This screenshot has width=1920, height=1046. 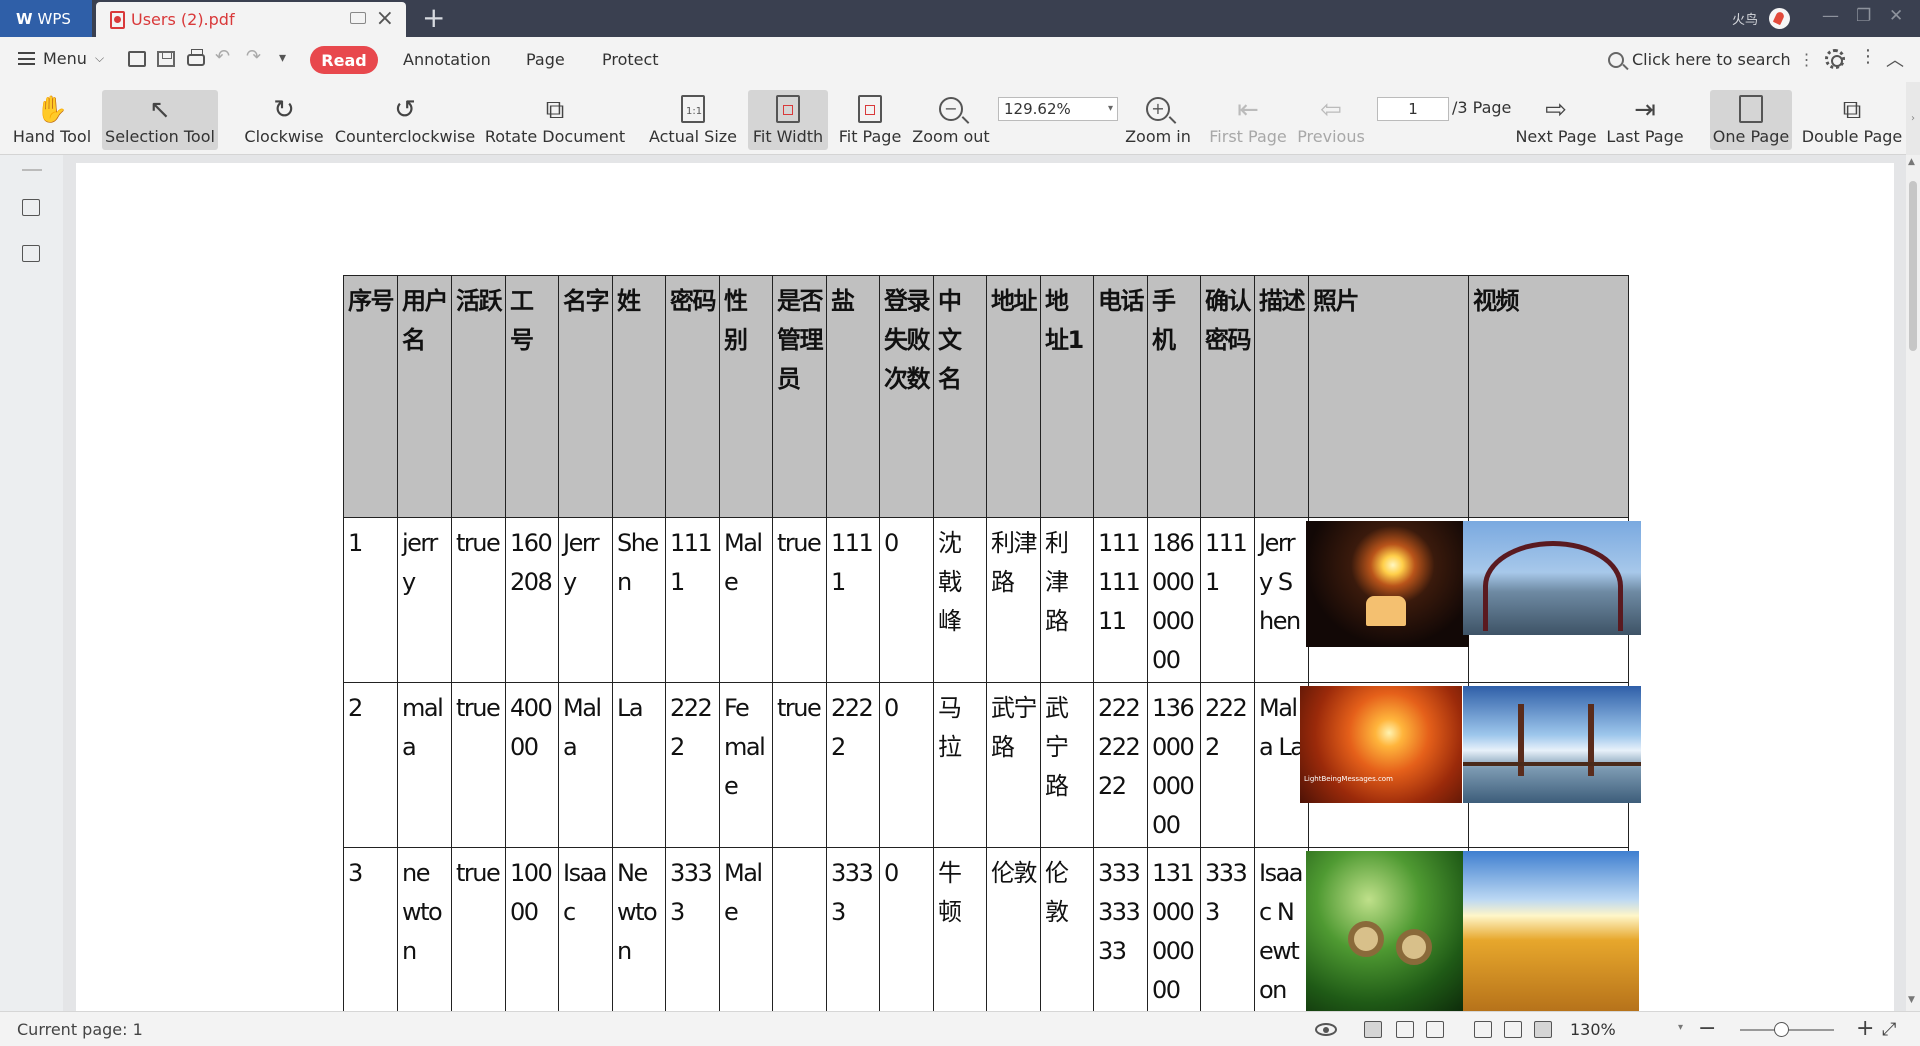 What do you see at coordinates (1751, 120) in the screenshot?
I see `one-page-button: One Page` at bounding box center [1751, 120].